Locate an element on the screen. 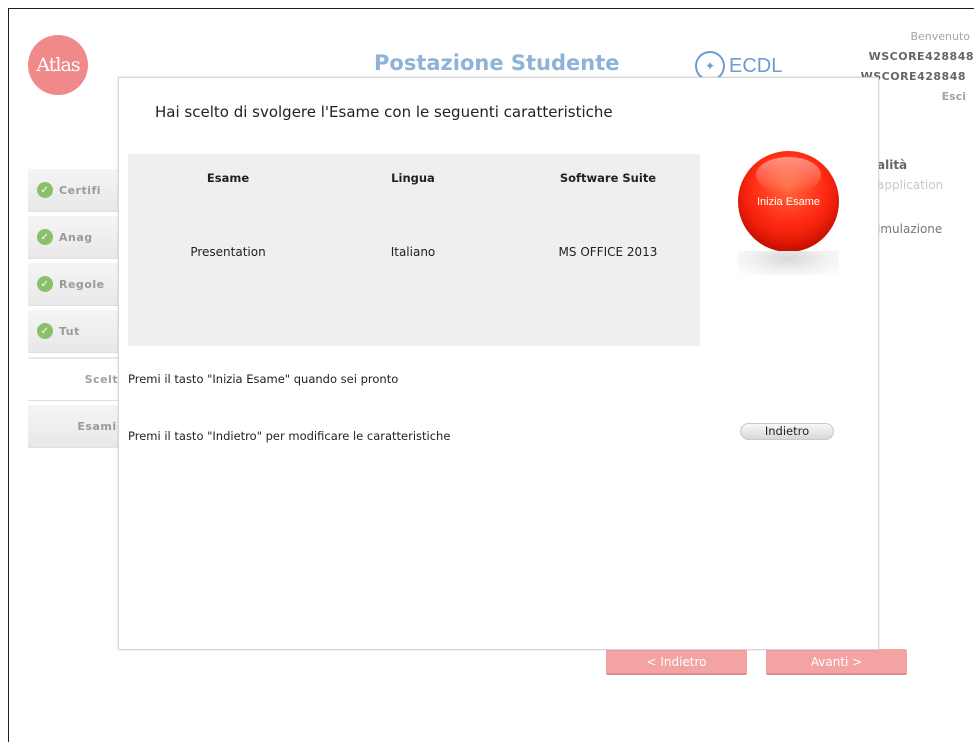 The height and width of the screenshot is (742, 974). page-title: Postazione Studente is located at coordinates (497, 63).